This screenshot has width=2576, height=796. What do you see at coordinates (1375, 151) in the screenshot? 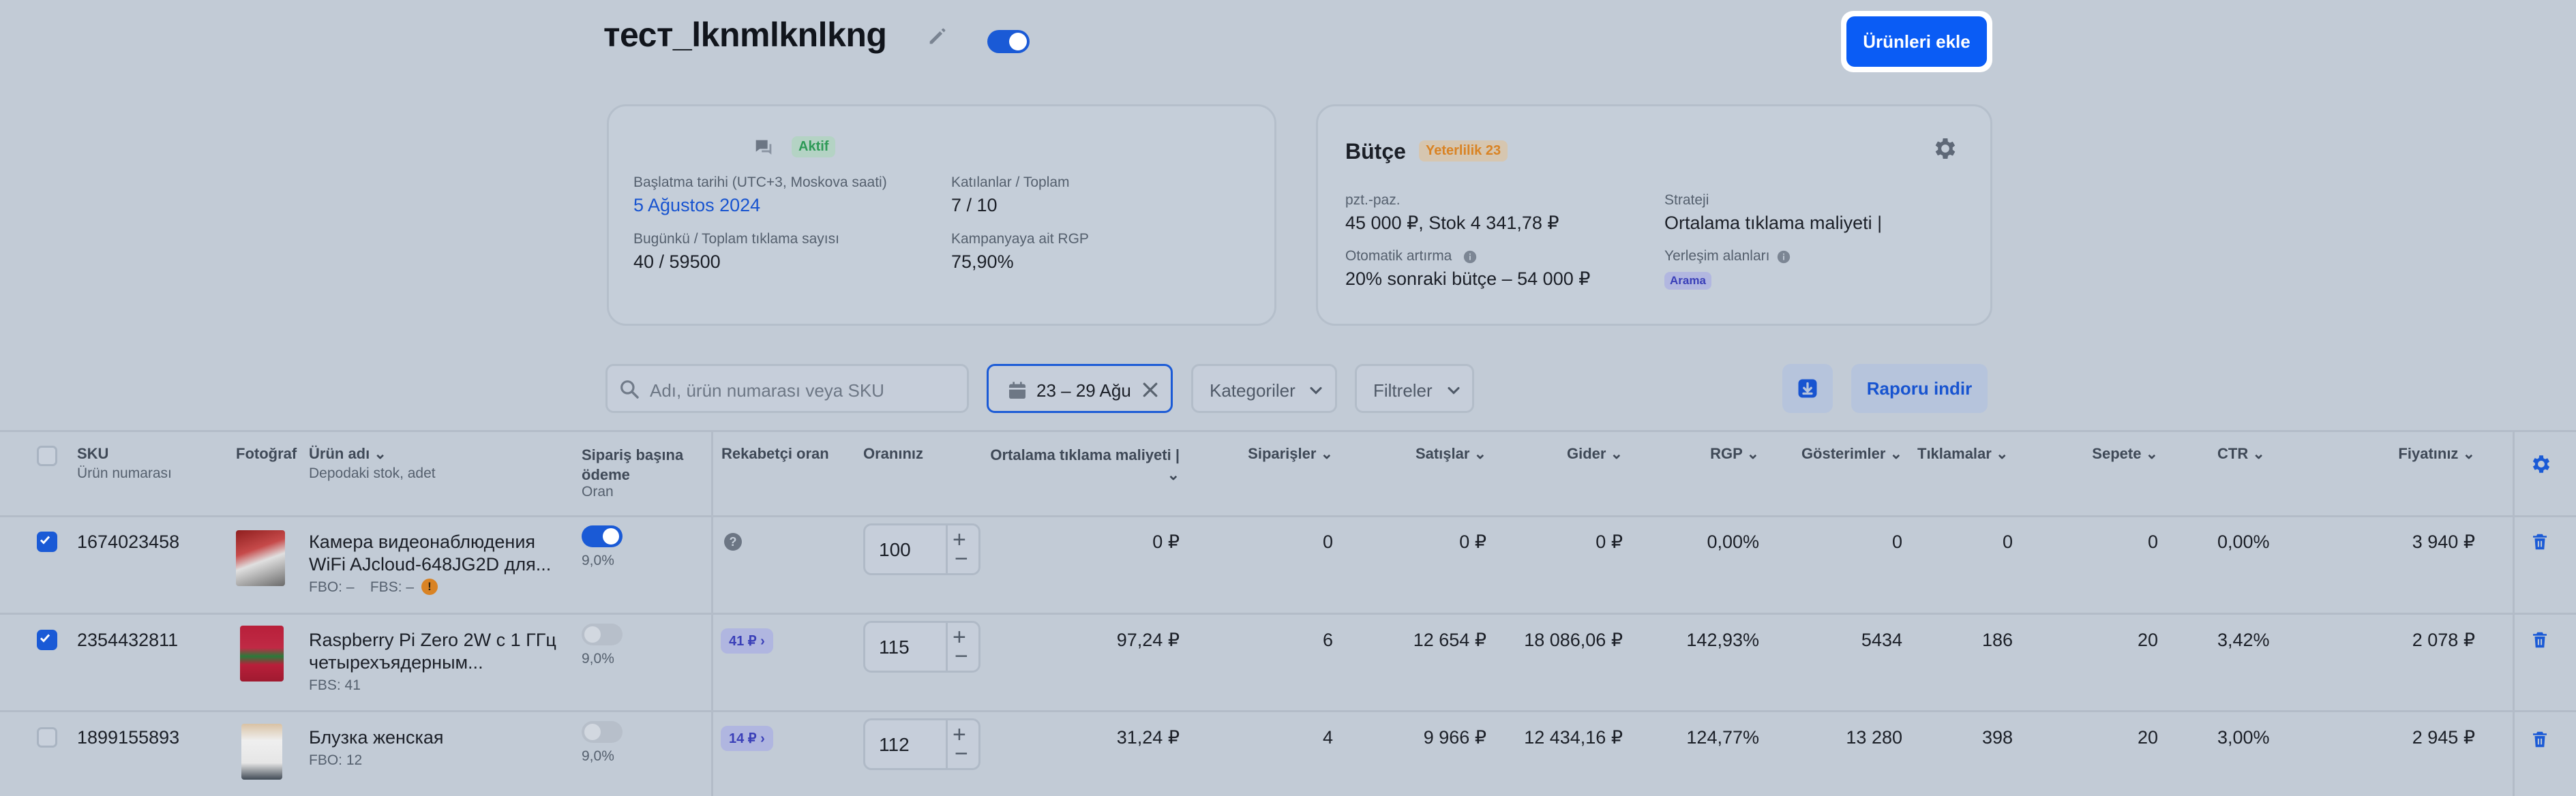
I see `budget-title: Bütçe` at bounding box center [1375, 151].